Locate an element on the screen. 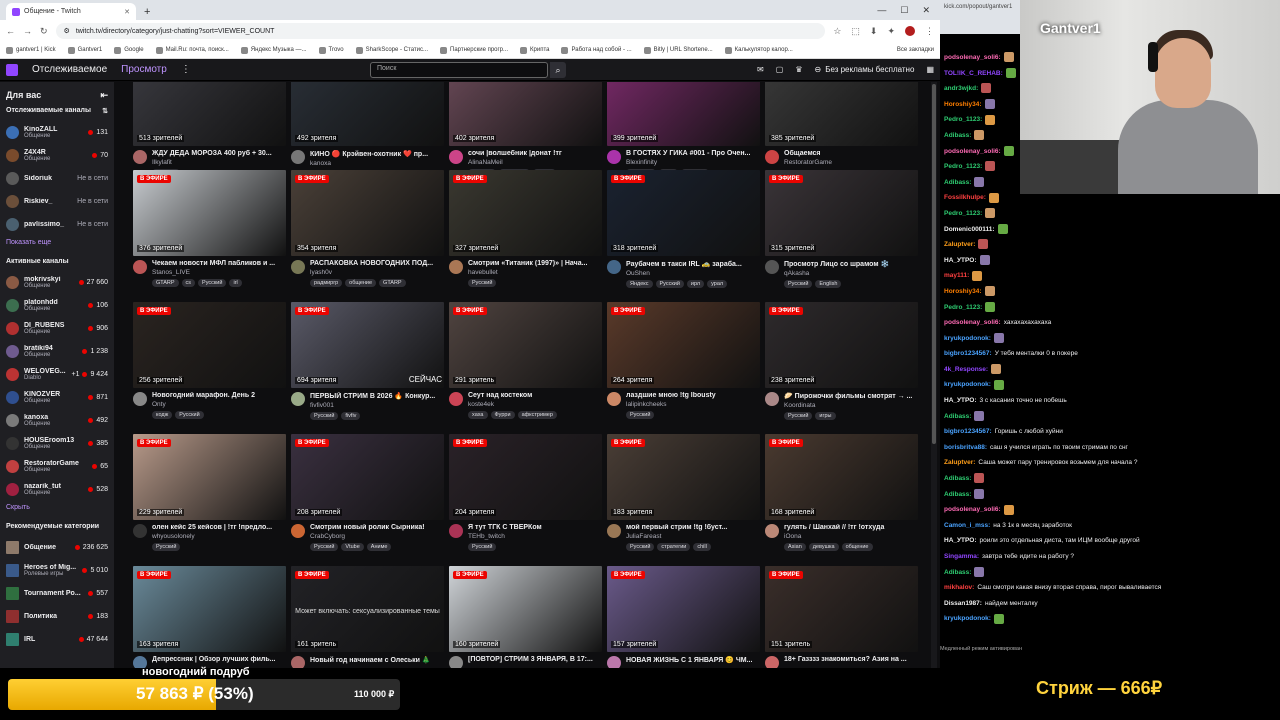 This screenshot has width=1280, height=720. chat-username: Camon_i_mss: is located at coordinates (967, 525).